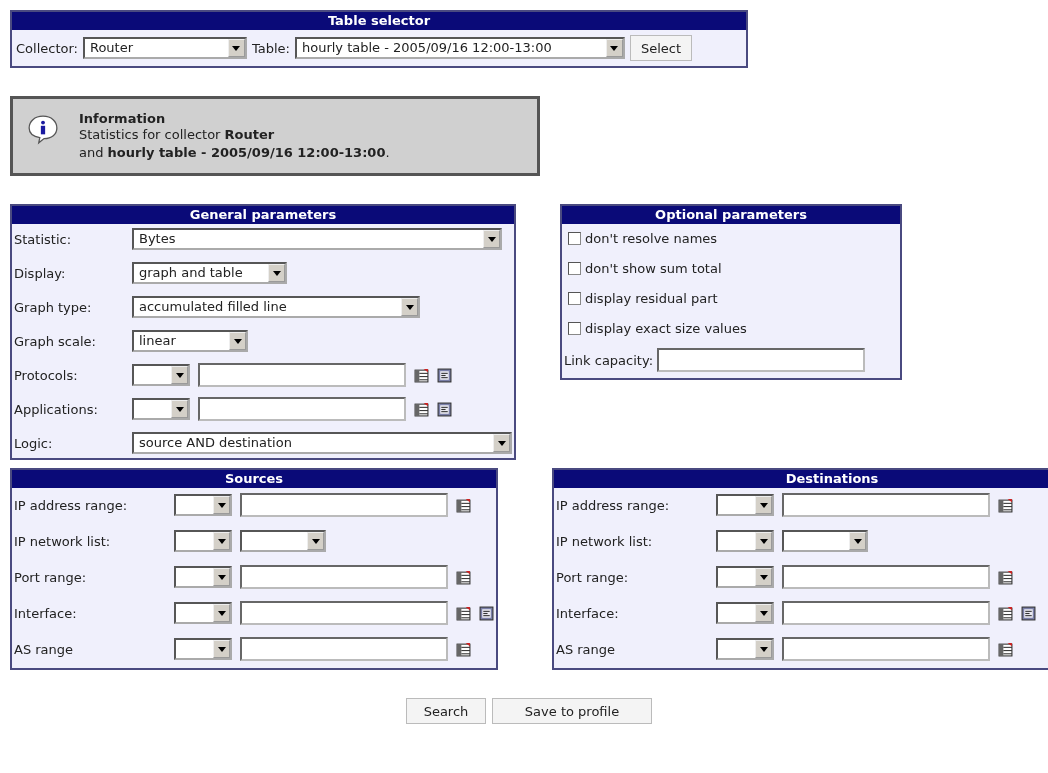  I want to click on info-text: and hourly table - 2005/09/16 12:00-13:00., so click(234, 152).